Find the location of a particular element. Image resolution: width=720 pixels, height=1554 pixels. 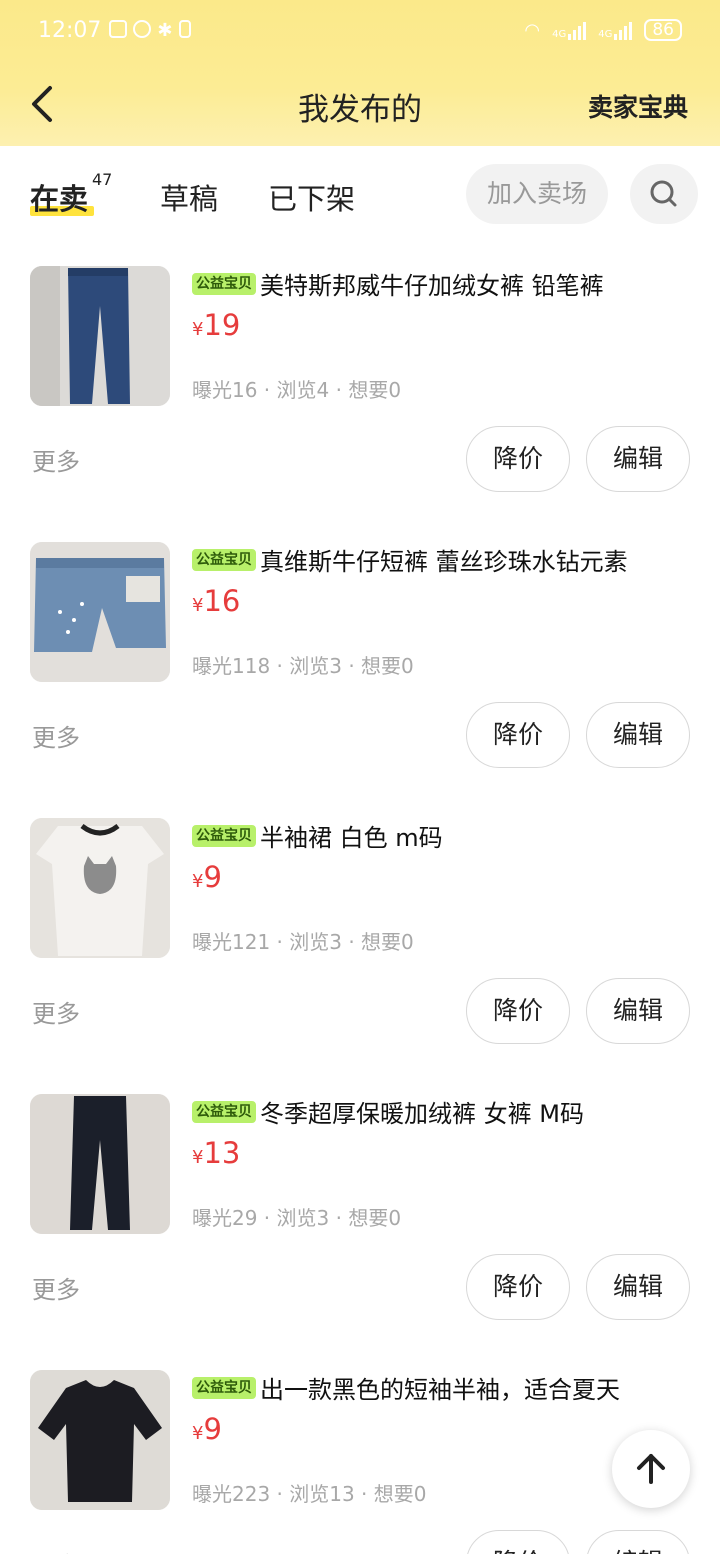

nfc-icon is located at coordinates (118, 28).